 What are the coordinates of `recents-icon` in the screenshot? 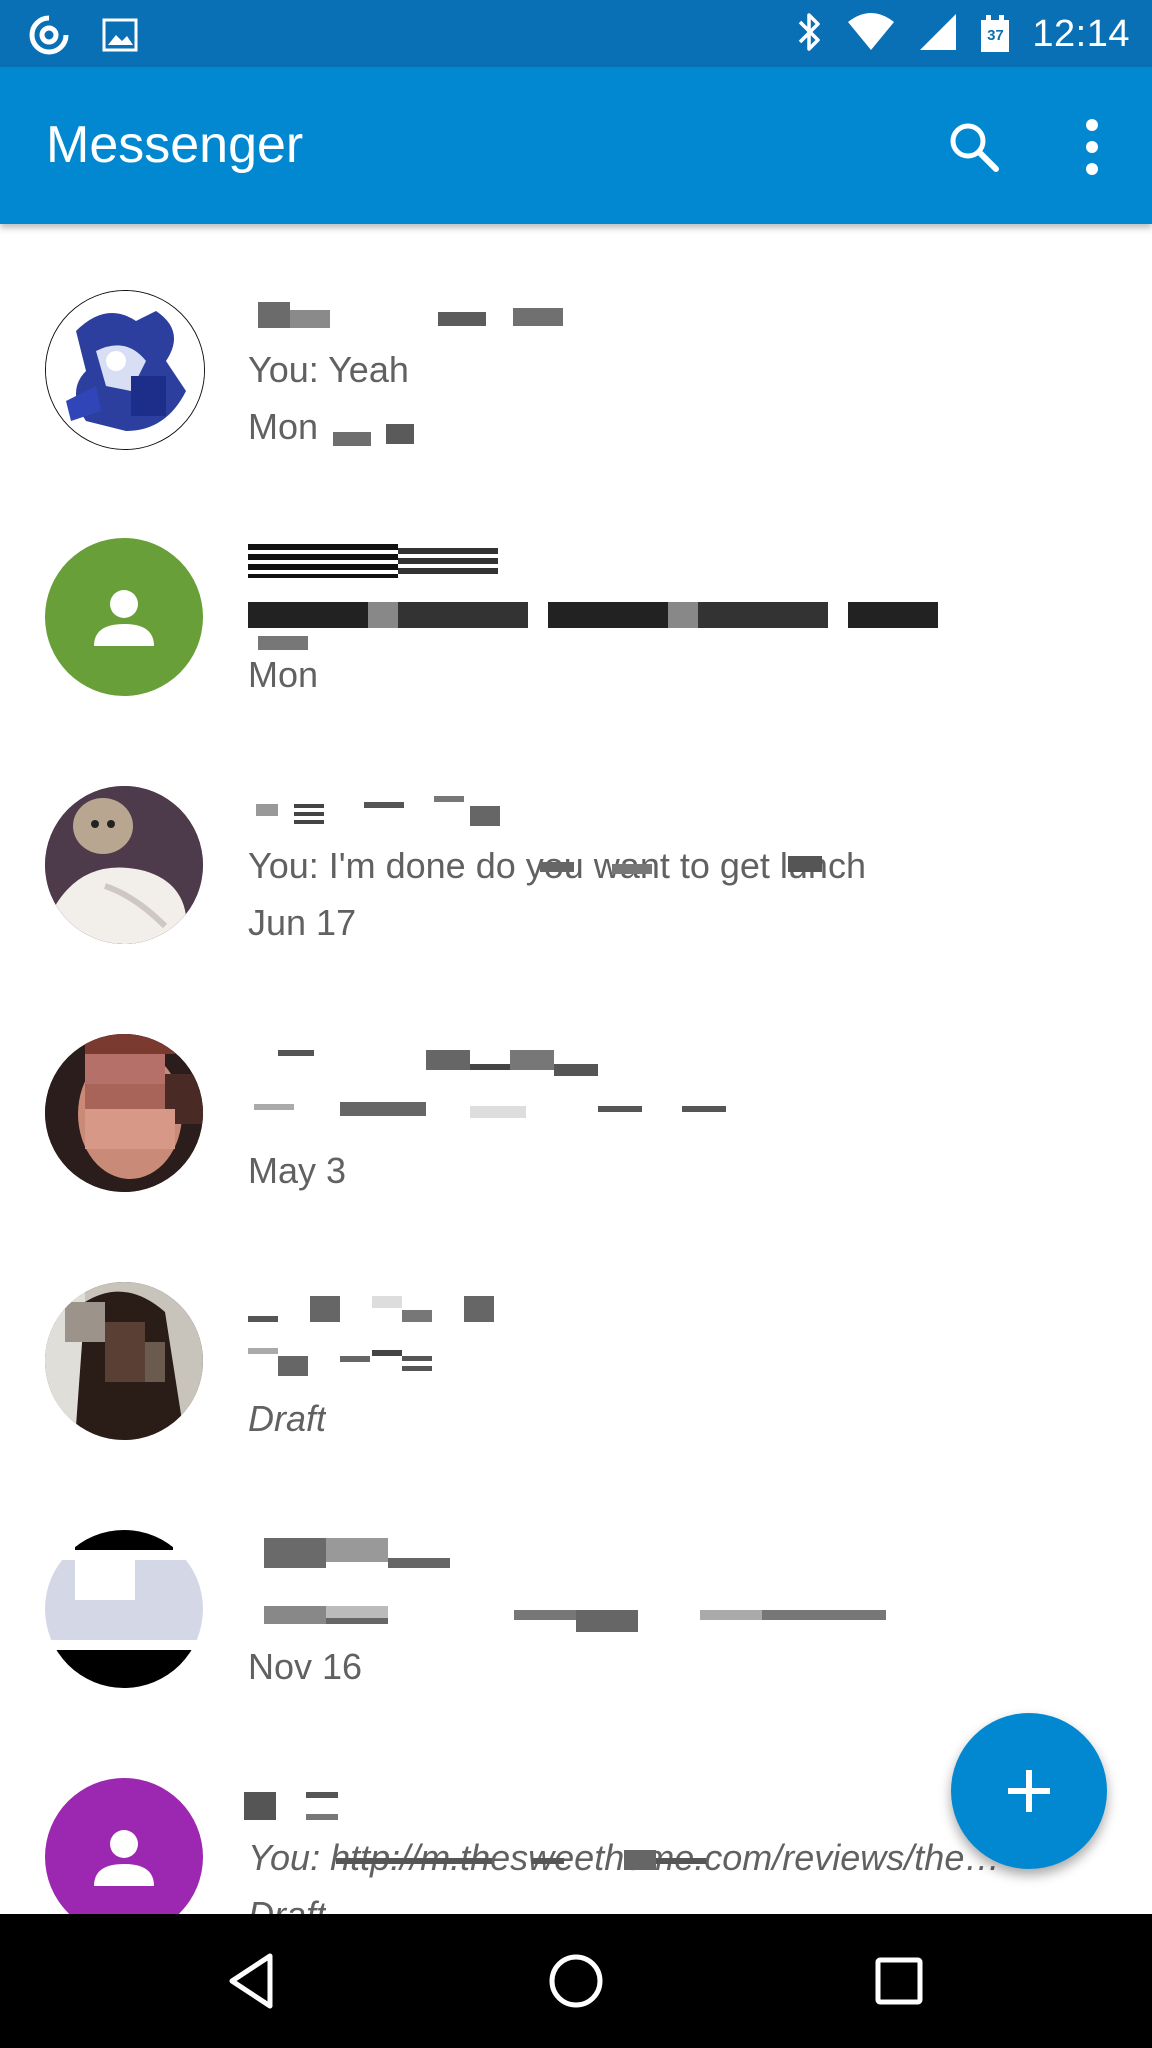 It's located at (899, 1981).